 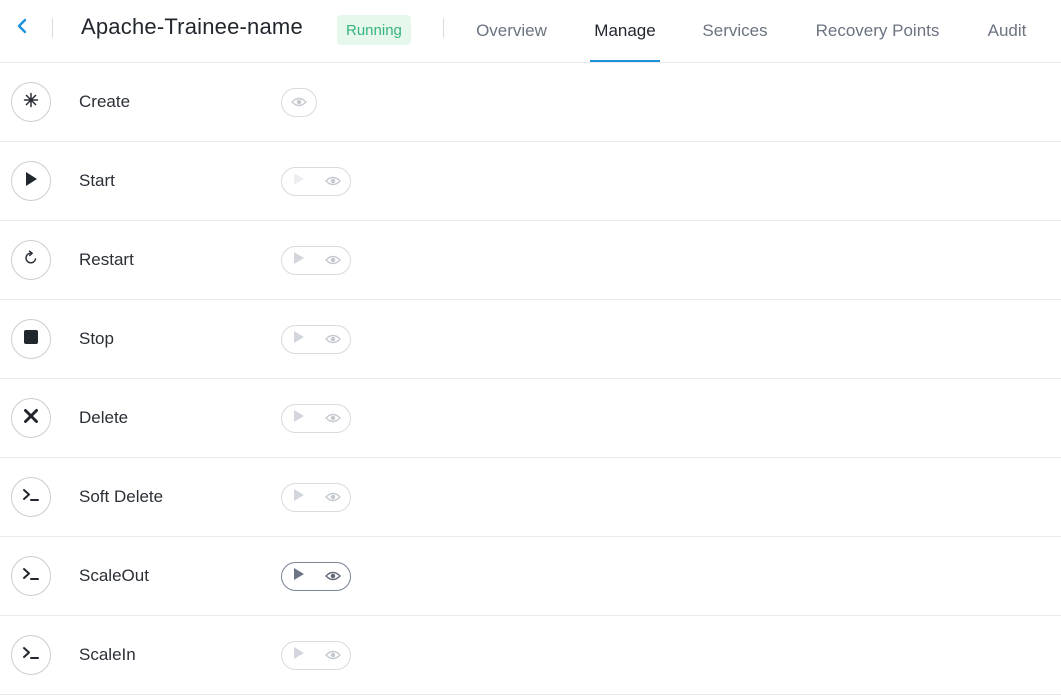 What do you see at coordinates (530, 339) in the screenshot?
I see `action-row-stop: Stop` at bounding box center [530, 339].